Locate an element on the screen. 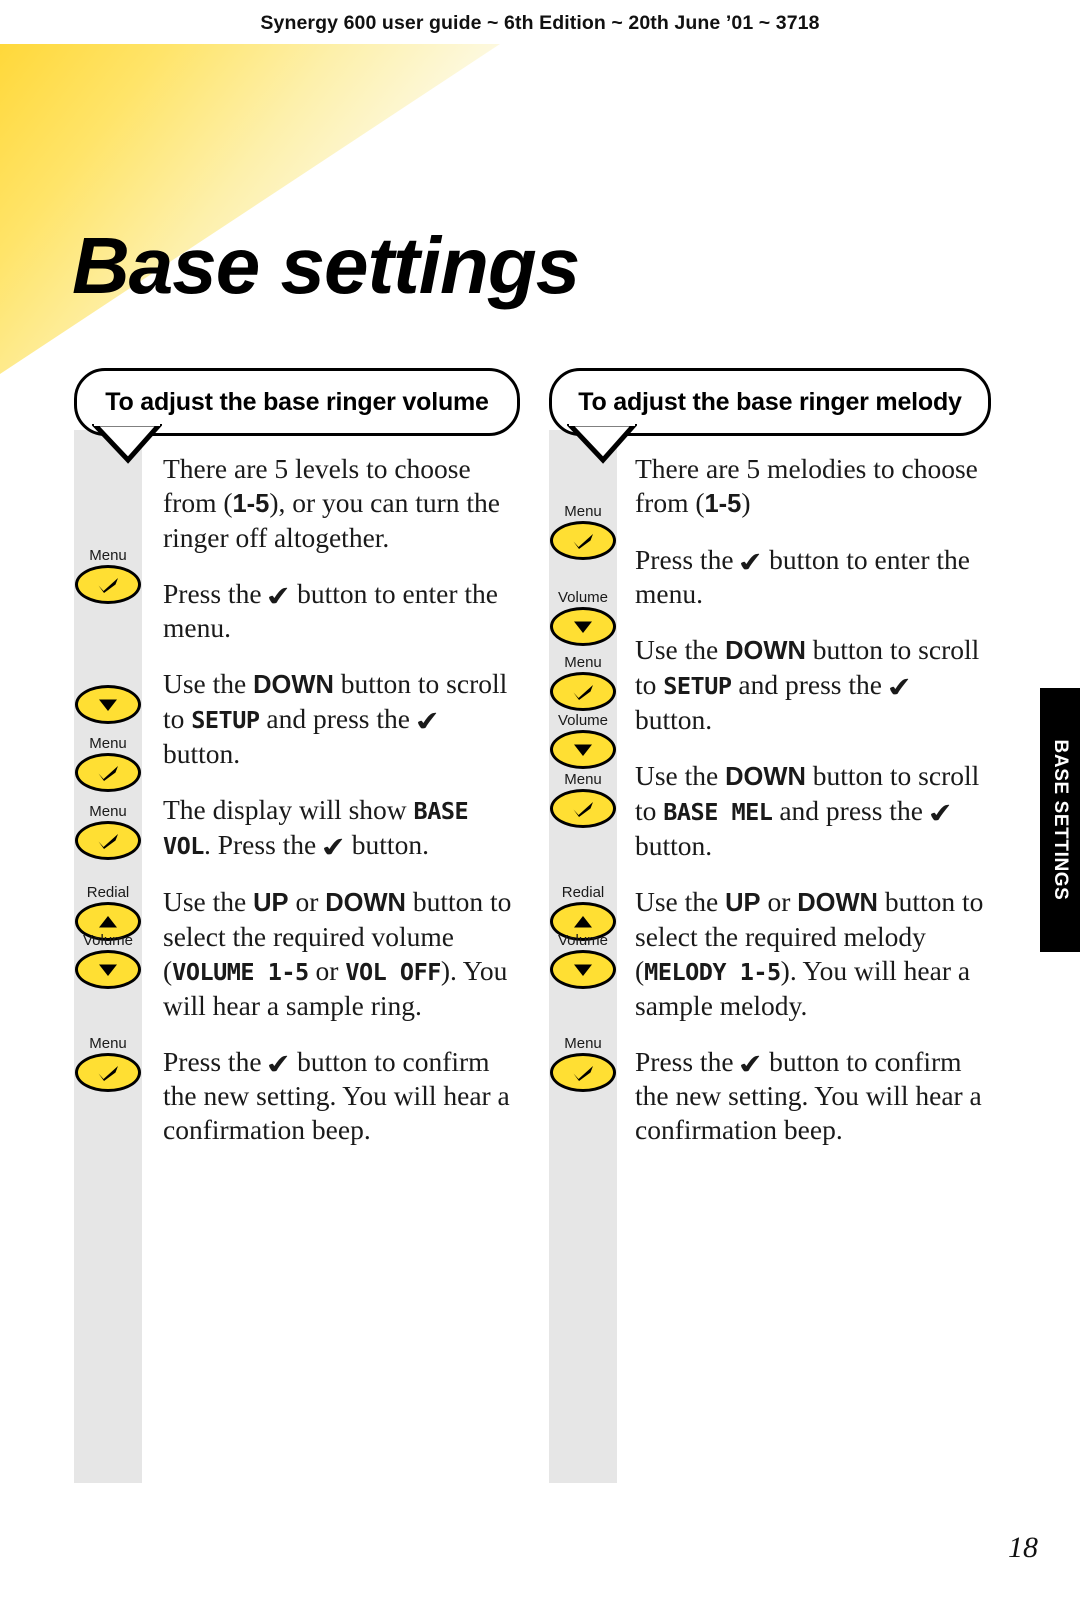 The height and width of the screenshot is (1599, 1080). page-number: 18 is located at coordinates (1023, 1547).